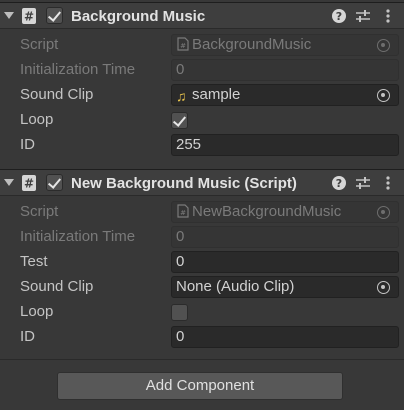 The width and height of the screenshot is (404, 410). What do you see at coordinates (216, 94) in the screenshot?
I see `field-value: sample` at bounding box center [216, 94].